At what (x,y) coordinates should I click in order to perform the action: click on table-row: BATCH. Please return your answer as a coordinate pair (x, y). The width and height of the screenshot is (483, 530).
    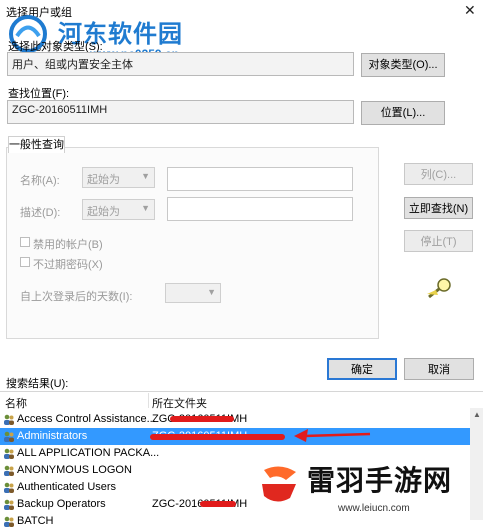
    Looking at the image, I should click on (235, 521).